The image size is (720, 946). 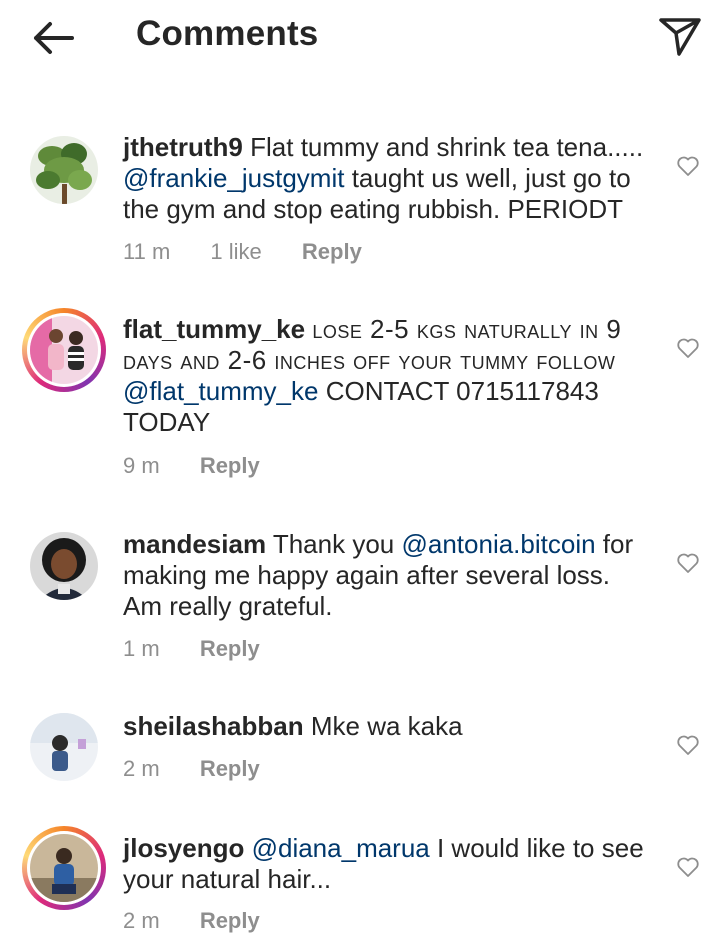 I want to click on username: flat_tummy_ke, so click(x=214, y=329).